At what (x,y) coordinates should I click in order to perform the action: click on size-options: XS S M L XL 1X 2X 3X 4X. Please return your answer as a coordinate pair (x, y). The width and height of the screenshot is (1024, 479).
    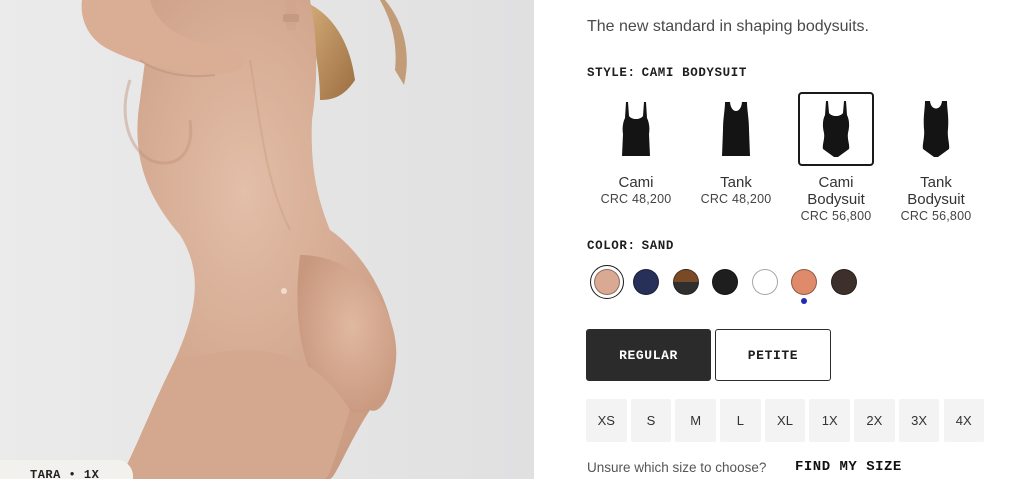
    Looking at the image, I should click on (787, 420).